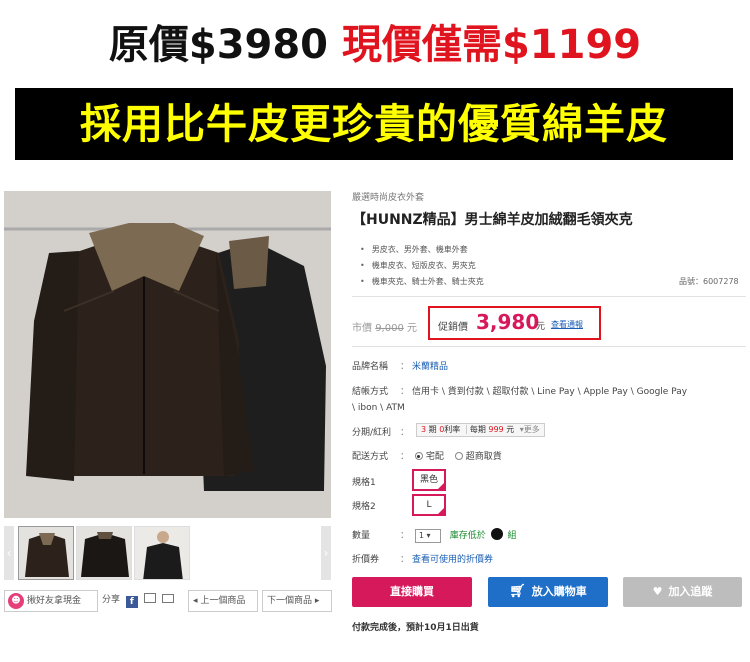  I want to click on heart-icon: ♥, so click(657, 591).